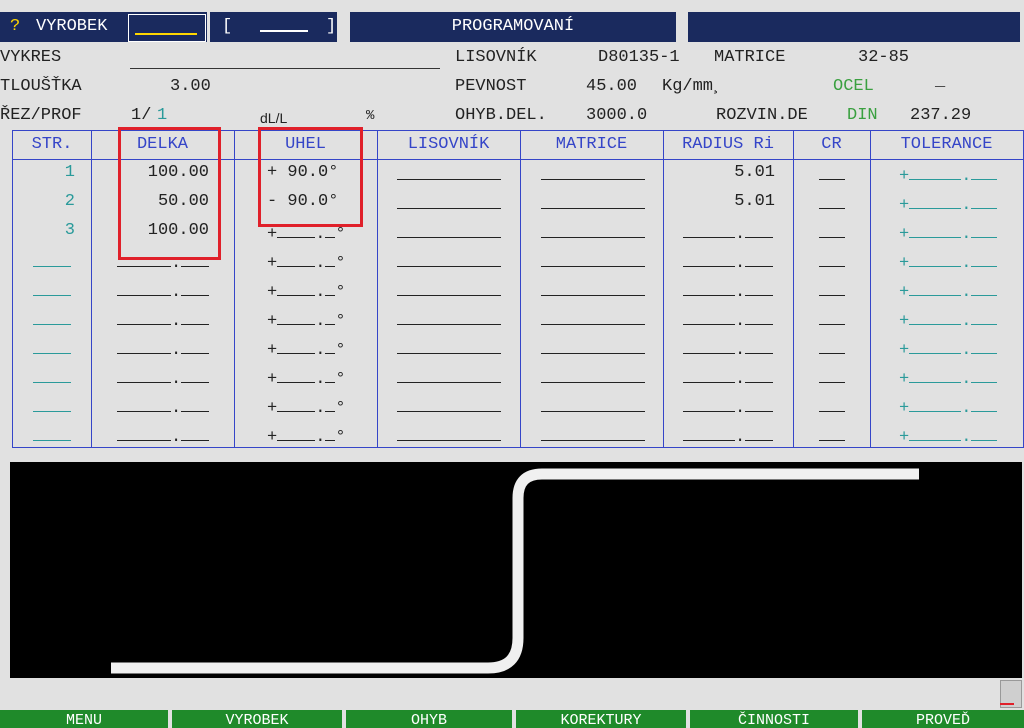  Describe the element at coordinates (169, 193) in the screenshot. I see `highlight-delka` at that location.